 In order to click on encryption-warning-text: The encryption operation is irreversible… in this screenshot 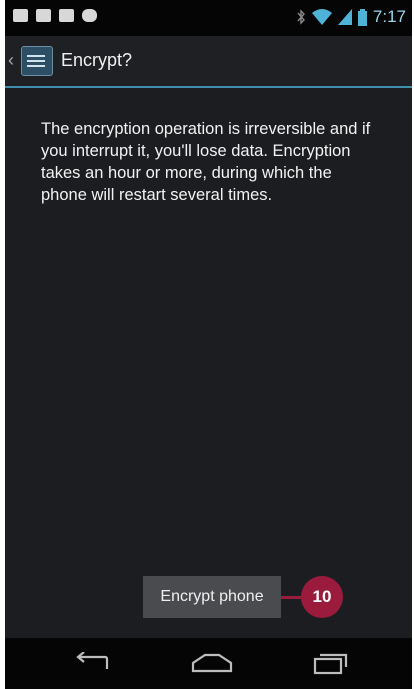, I will do `click(206, 162)`.